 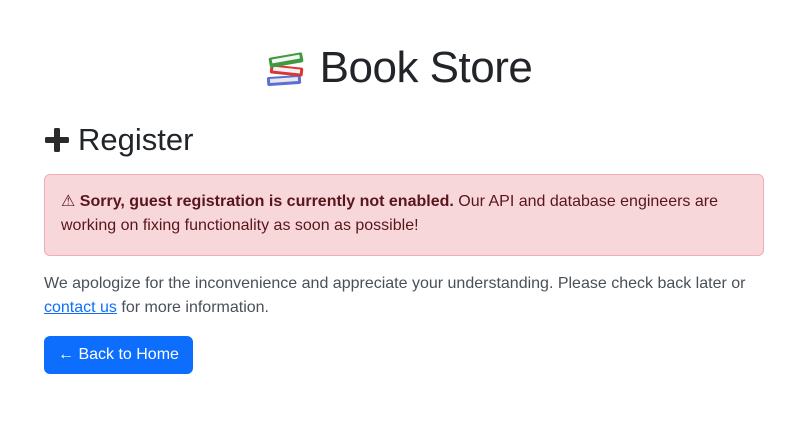 I want to click on page-heading: Register, so click(x=404, y=140).